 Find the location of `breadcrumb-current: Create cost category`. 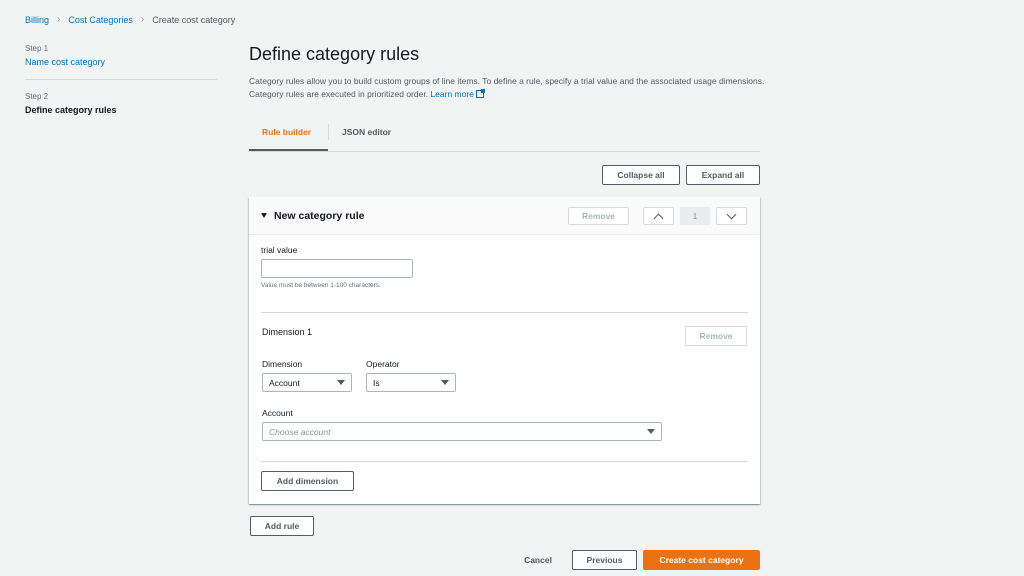

breadcrumb-current: Create cost category is located at coordinates (194, 19).